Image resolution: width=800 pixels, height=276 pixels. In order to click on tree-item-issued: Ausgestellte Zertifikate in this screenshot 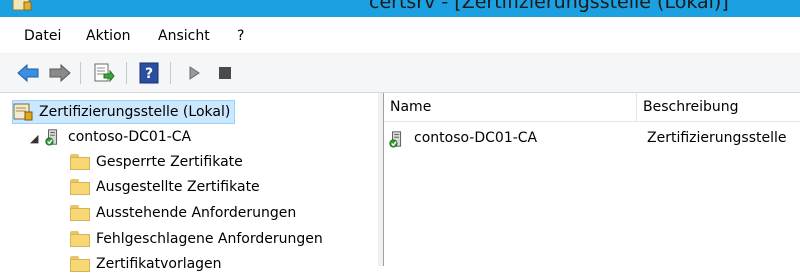, I will do `click(165, 187)`.